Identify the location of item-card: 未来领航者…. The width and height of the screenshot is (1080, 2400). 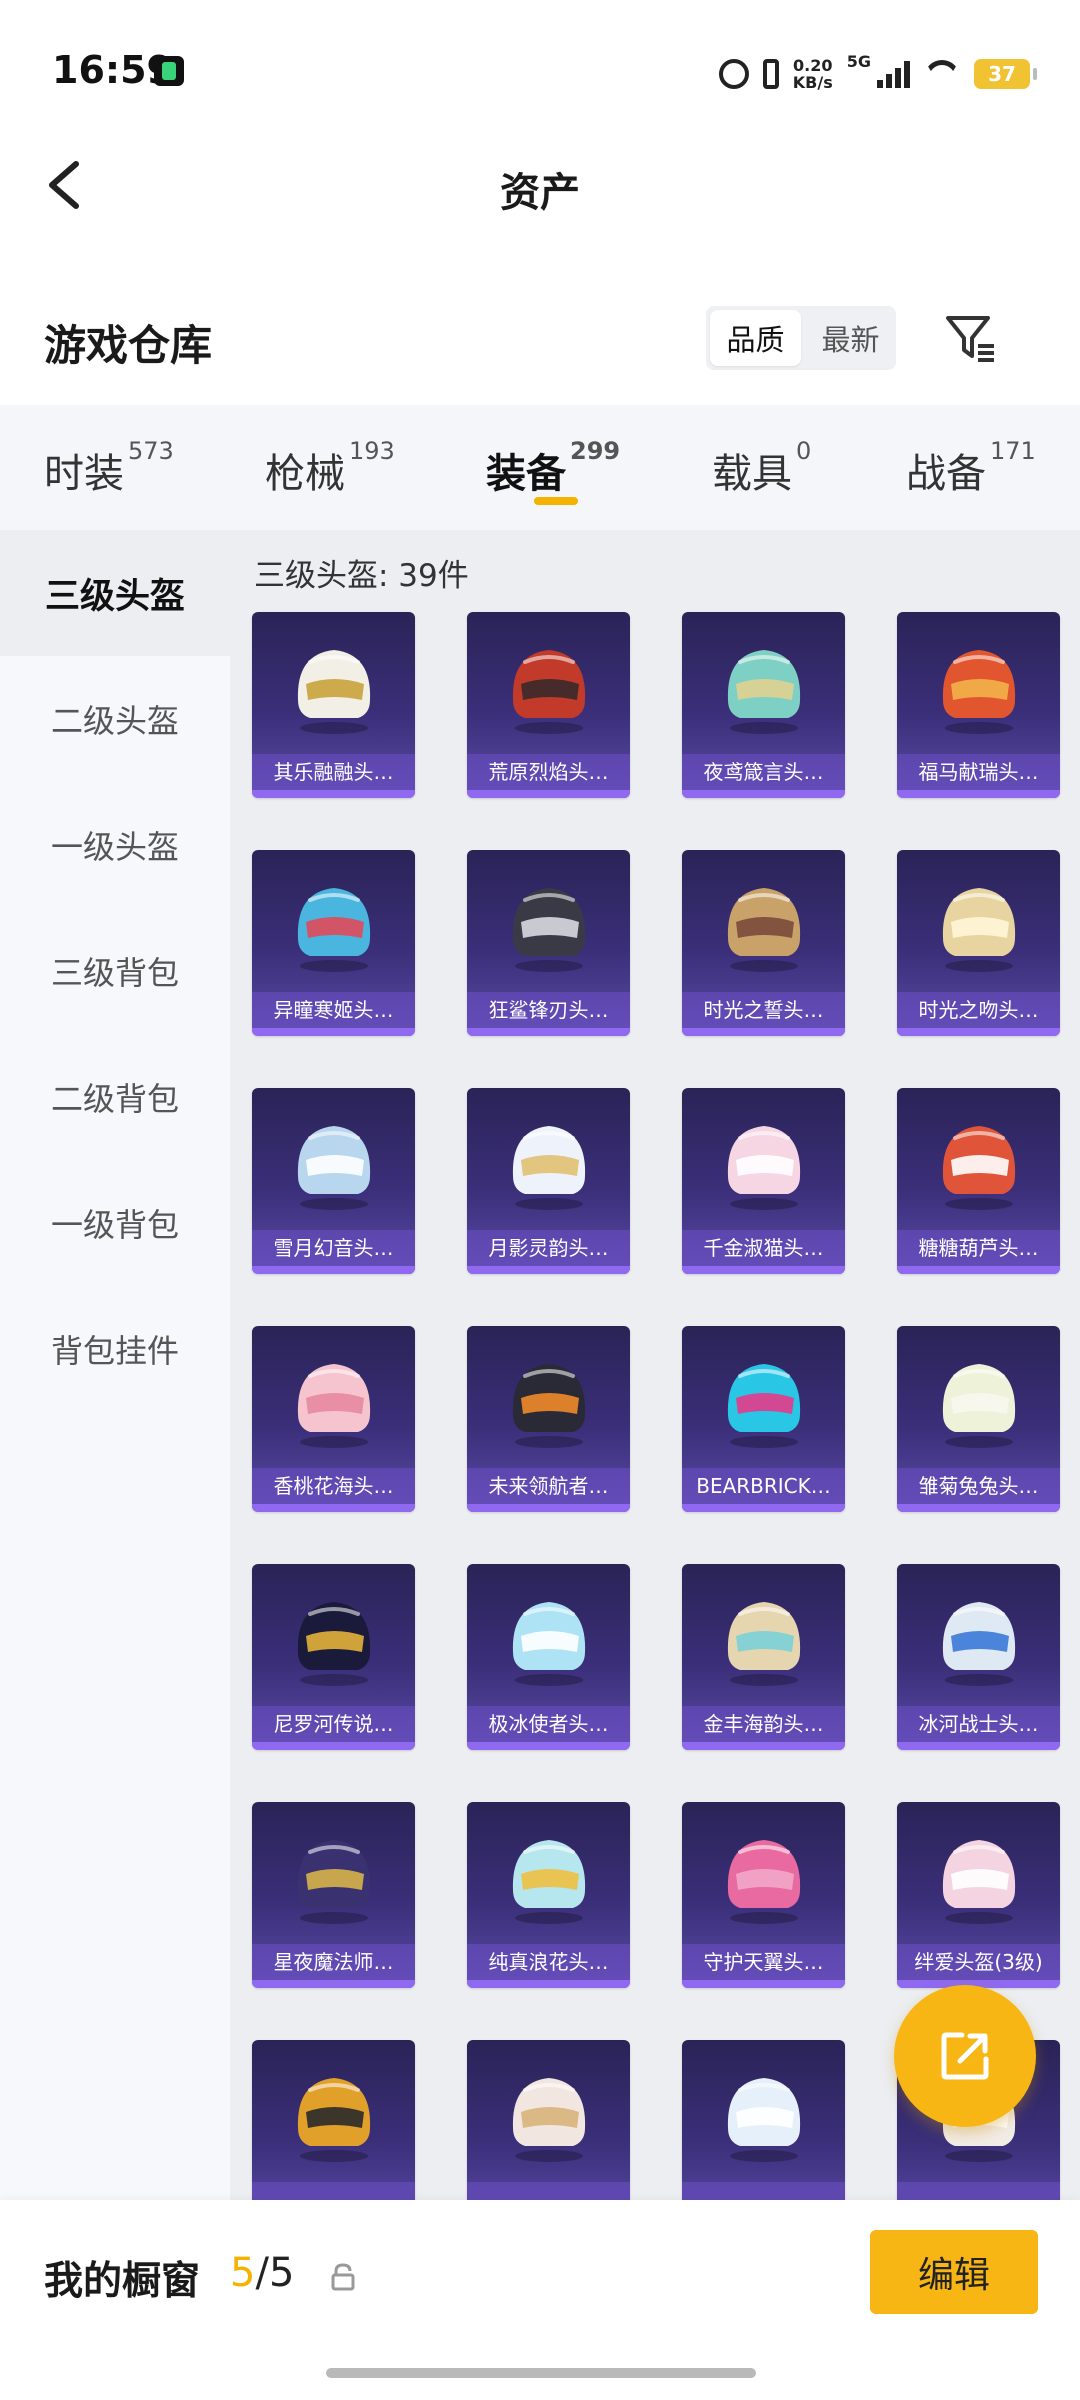
(548, 1419).